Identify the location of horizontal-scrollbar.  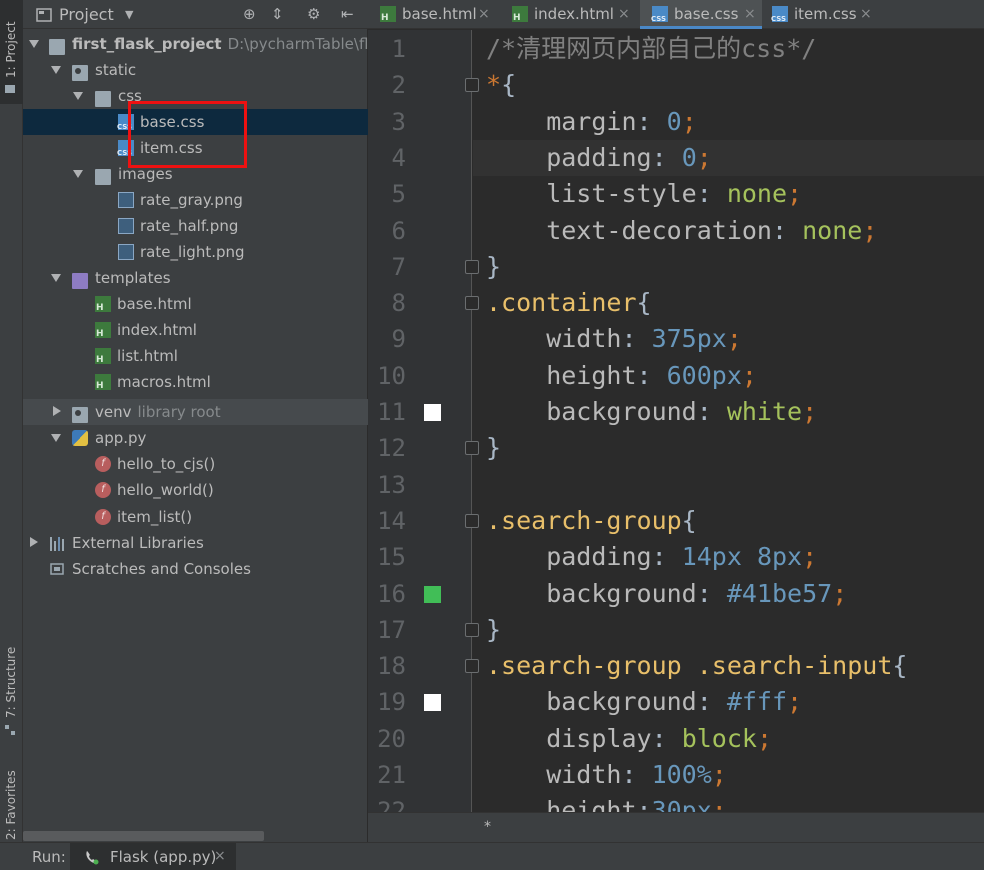
(143, 836).